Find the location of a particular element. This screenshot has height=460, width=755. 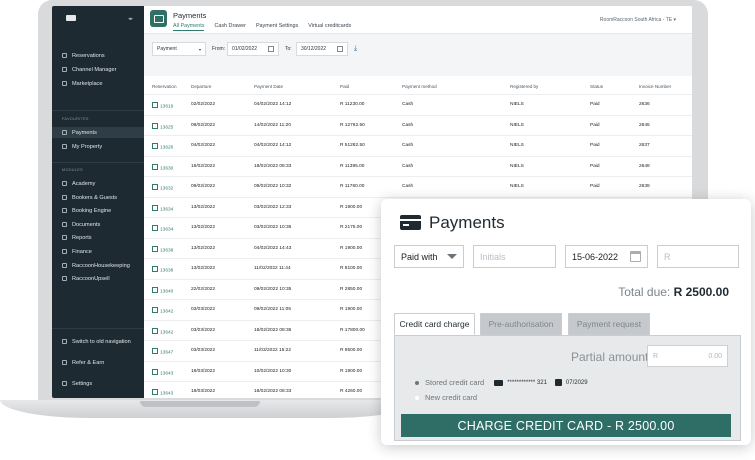

reservation-link: 13640 is located at coordinates (162, 290).